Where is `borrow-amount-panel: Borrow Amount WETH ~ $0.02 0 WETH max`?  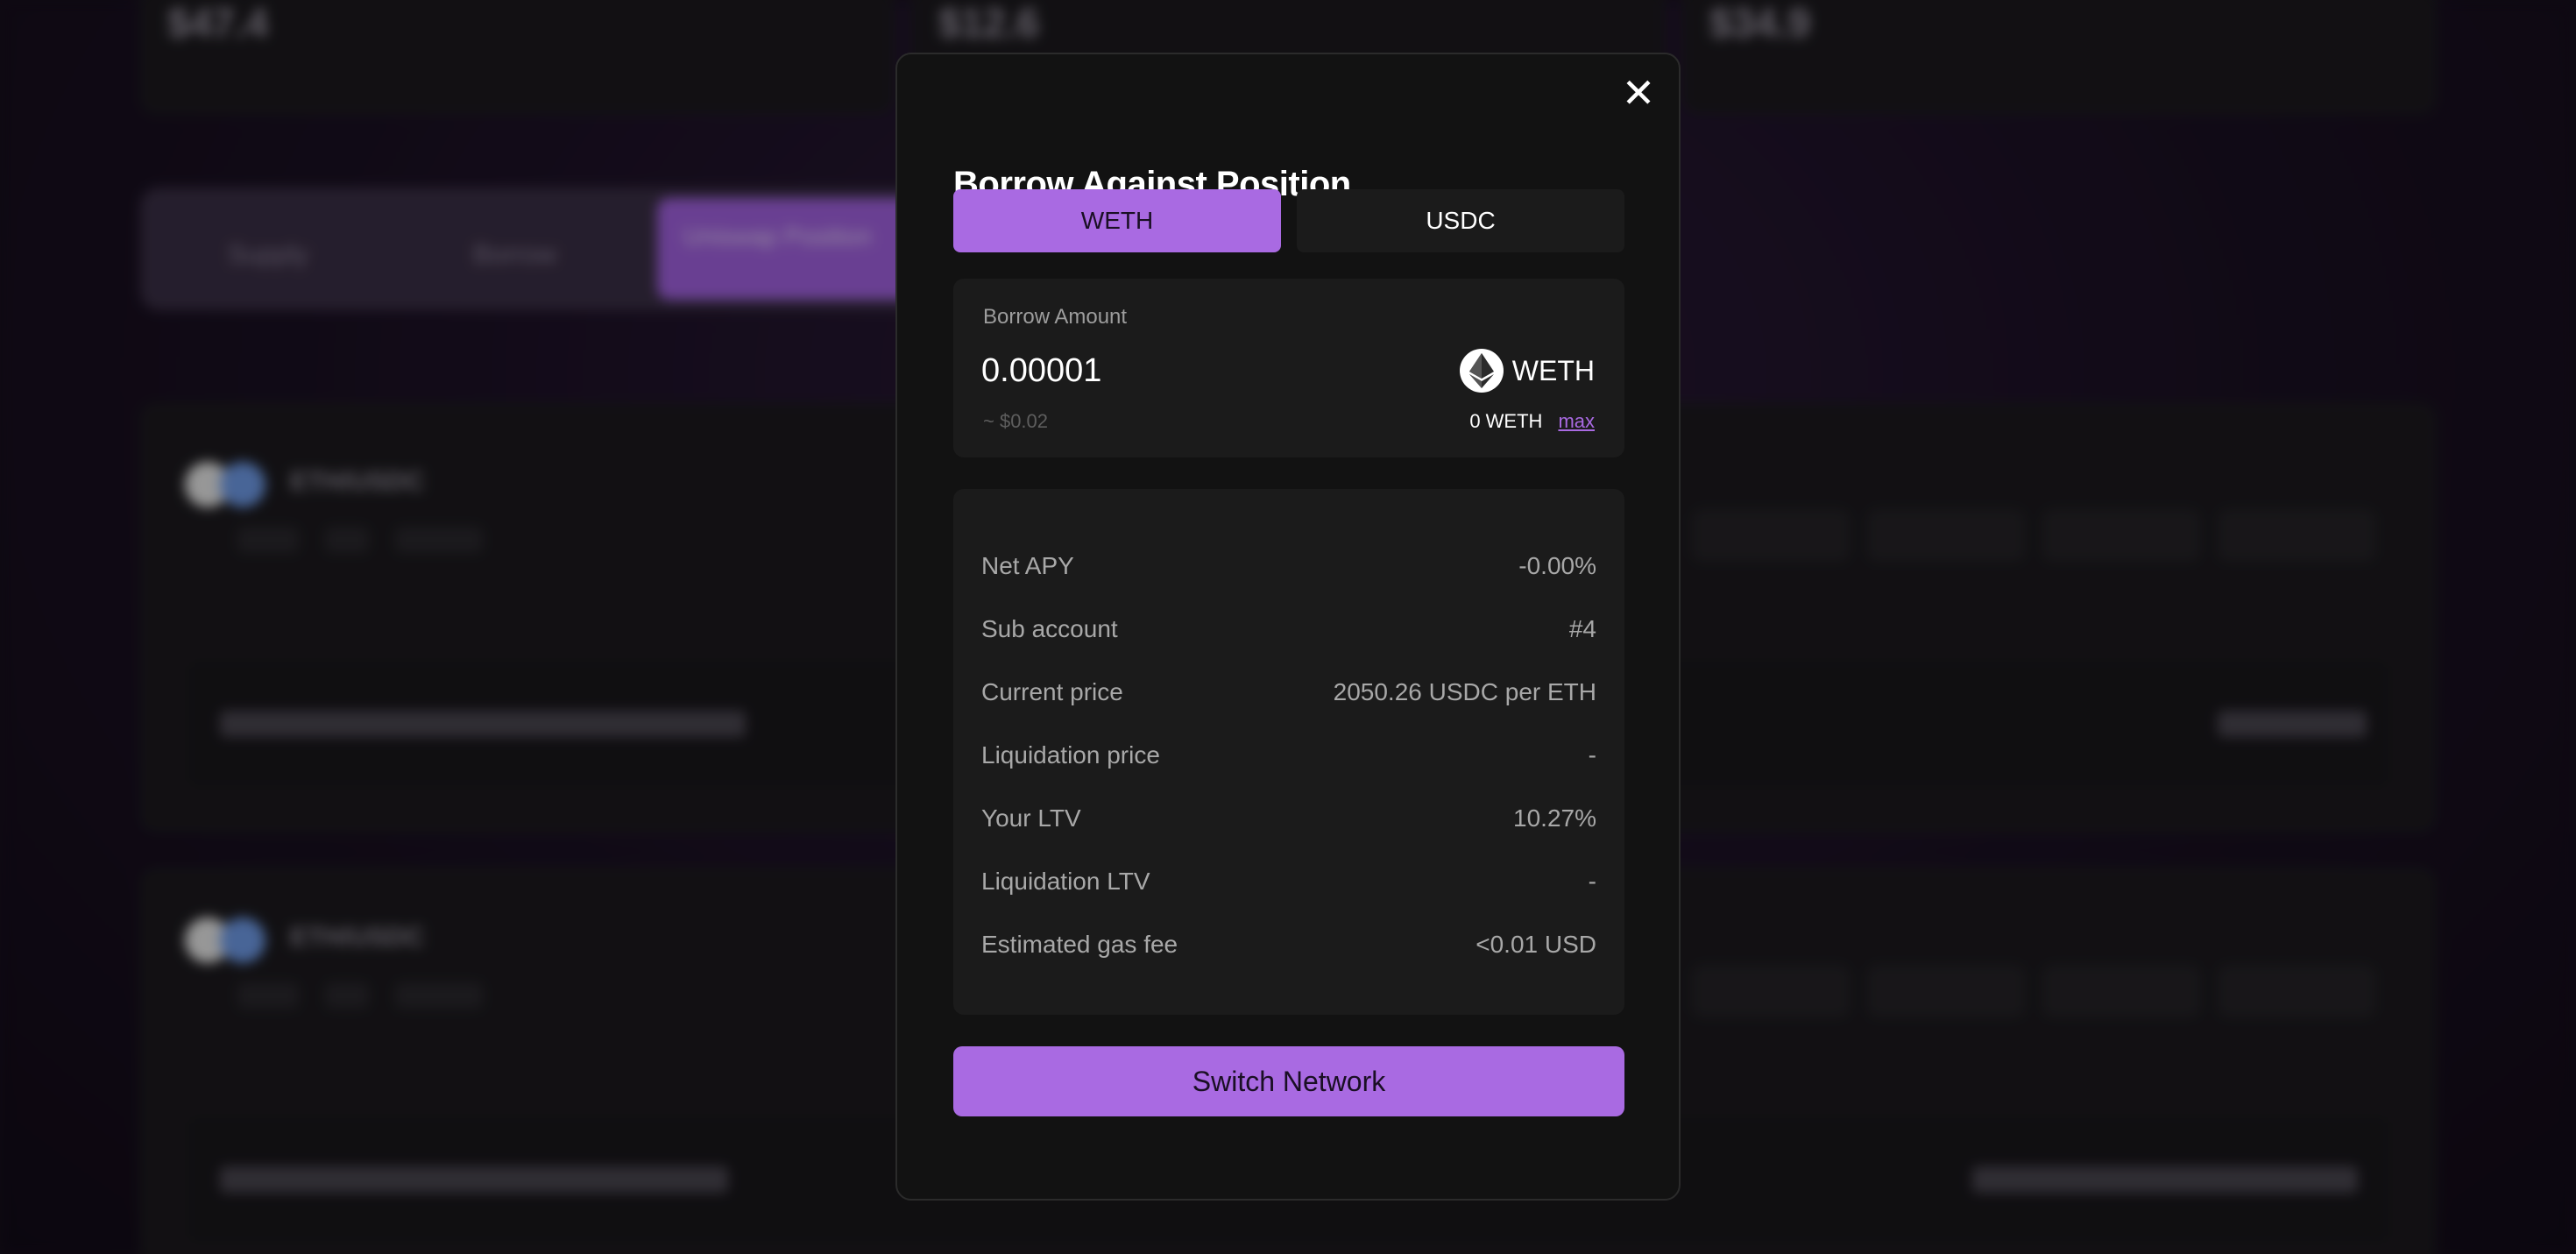 borrow-amount-panel: Borrow Amount WETH ~ $0.02 0 WETH max is located at coordinates (1288, 368).